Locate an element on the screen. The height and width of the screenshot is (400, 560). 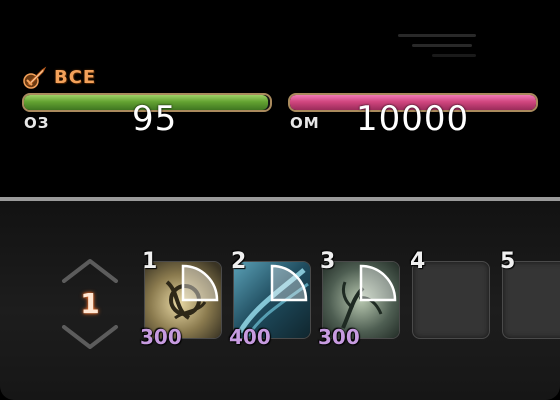
mp-label: ОМ is located at coordinates (305, 123).